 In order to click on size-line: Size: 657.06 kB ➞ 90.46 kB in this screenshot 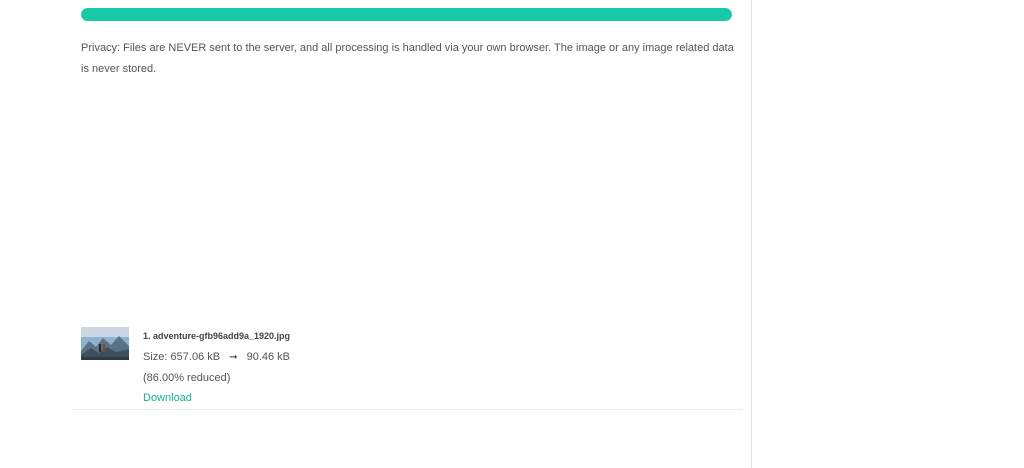, I will do `click(216, 357)`.